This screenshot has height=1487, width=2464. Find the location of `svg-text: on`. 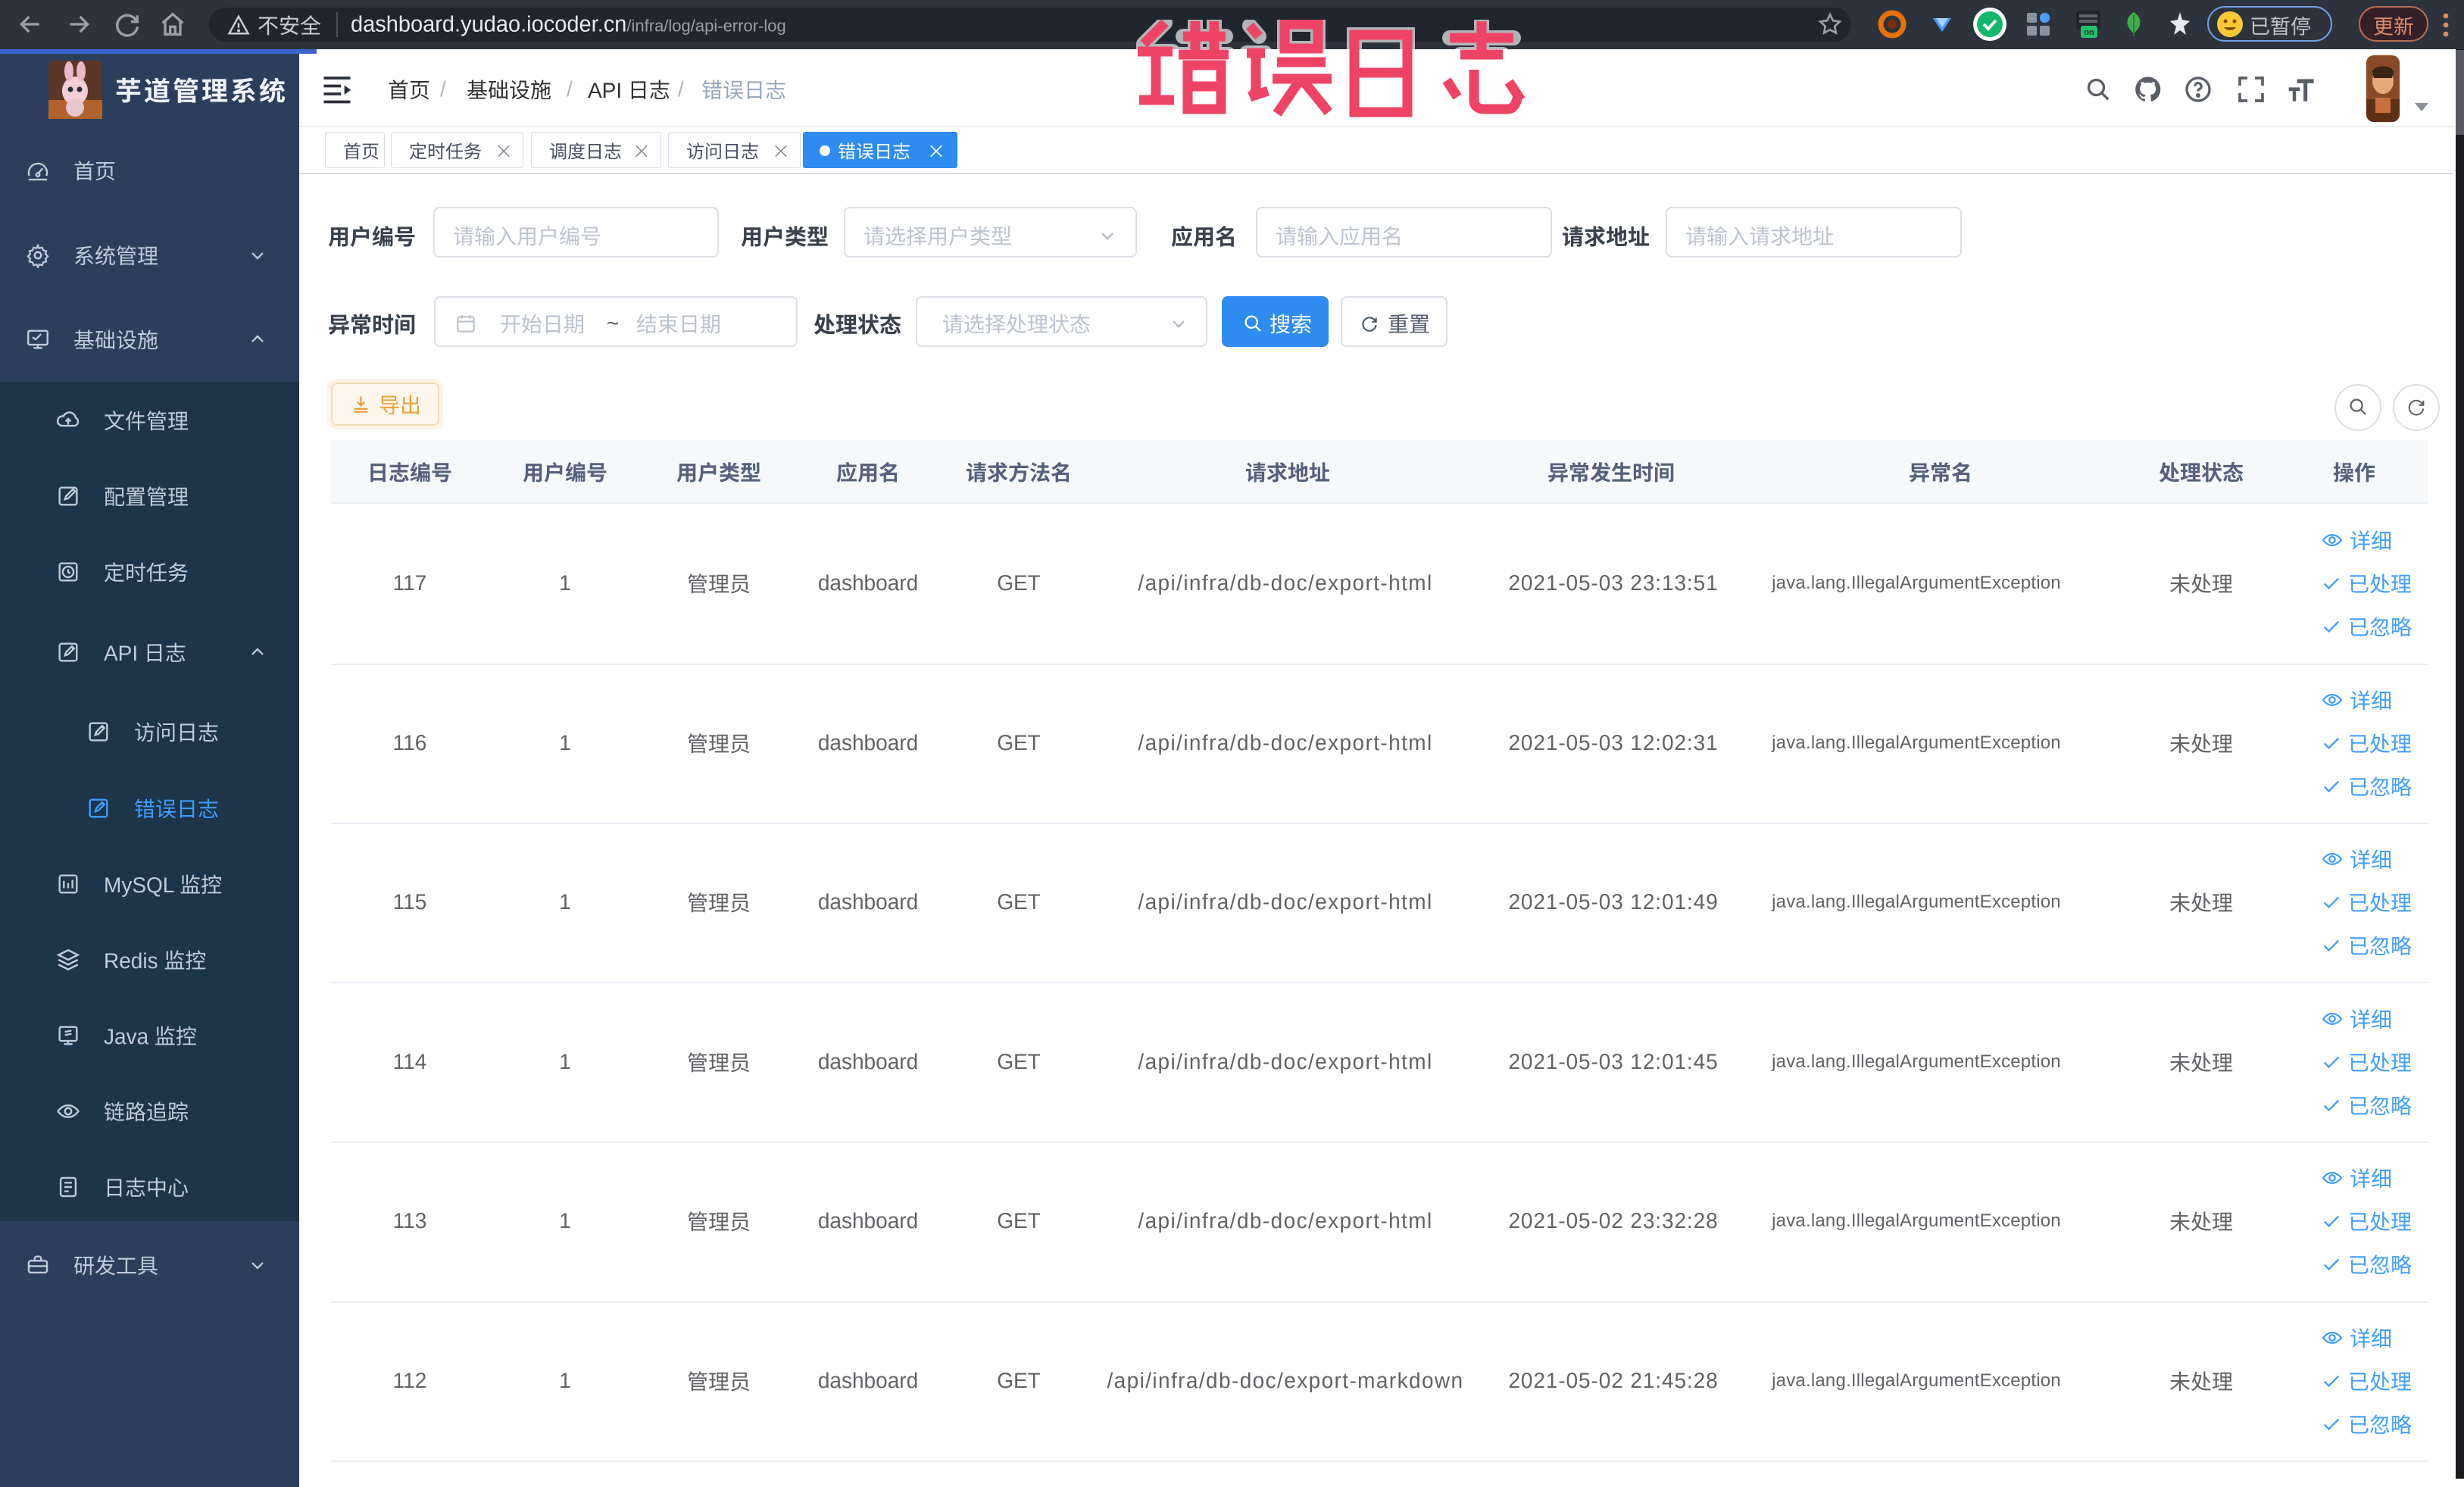

svg-text: on is located at coordinates (2089, 32).